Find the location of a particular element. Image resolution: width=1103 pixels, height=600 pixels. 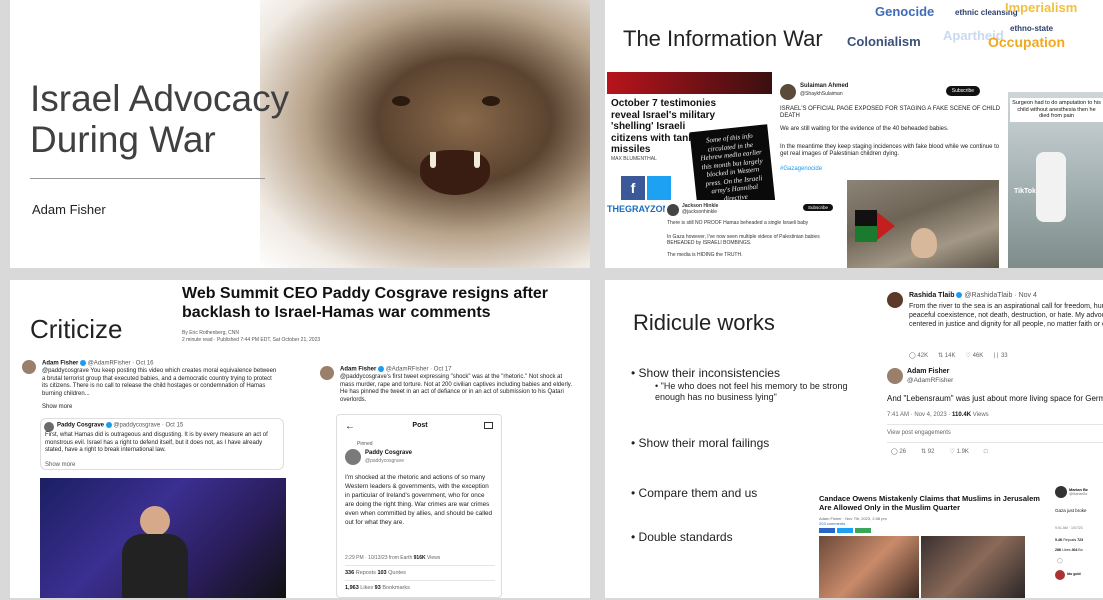

likes-label: Likes is located at coordinates (1066, 550).